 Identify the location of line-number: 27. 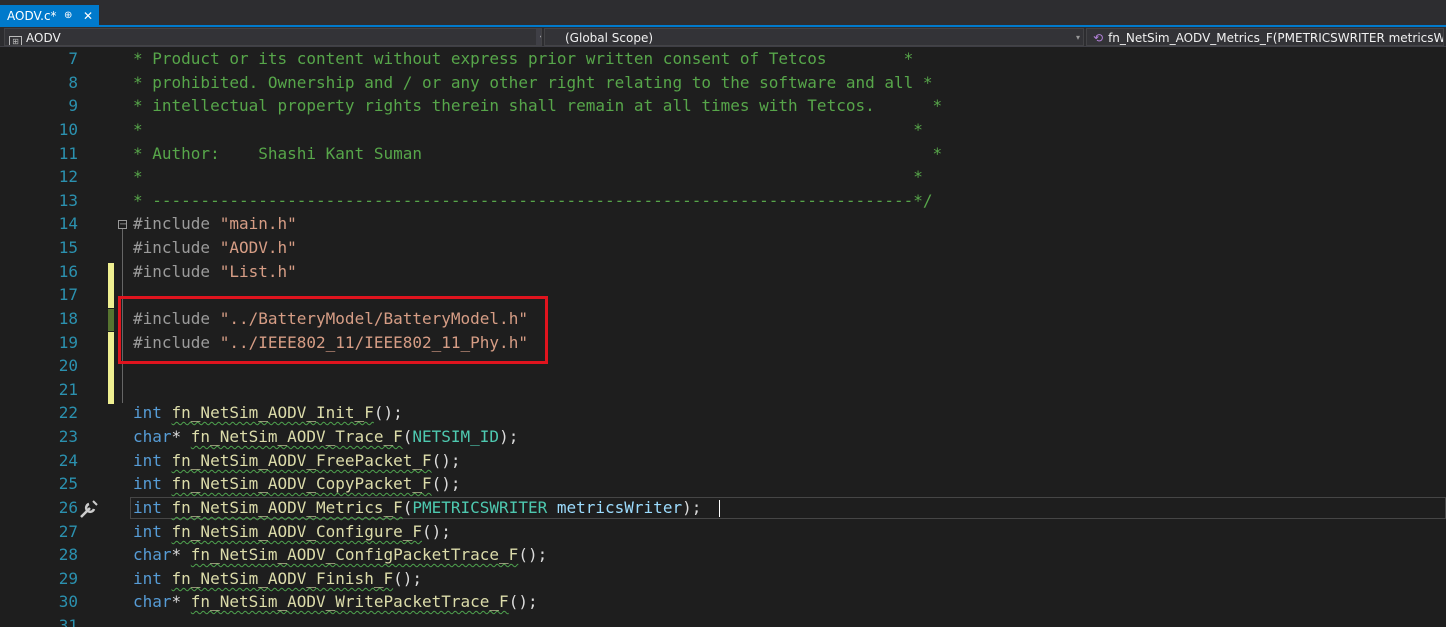
(68, 531).